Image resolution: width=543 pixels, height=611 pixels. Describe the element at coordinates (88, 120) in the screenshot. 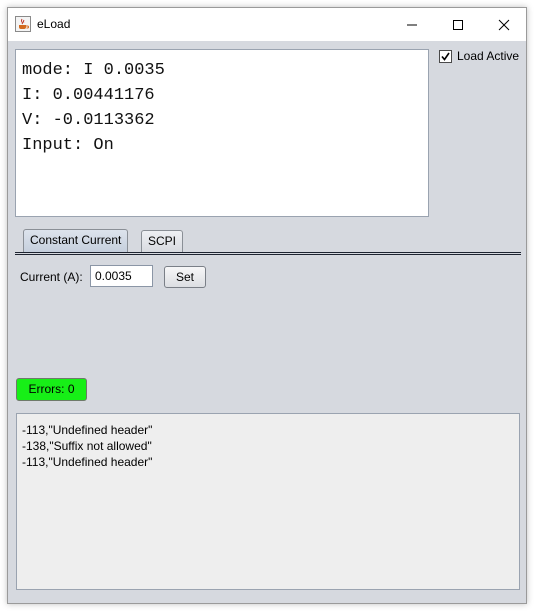

I see `readout-voltage: V: -0.0113362` at that location.